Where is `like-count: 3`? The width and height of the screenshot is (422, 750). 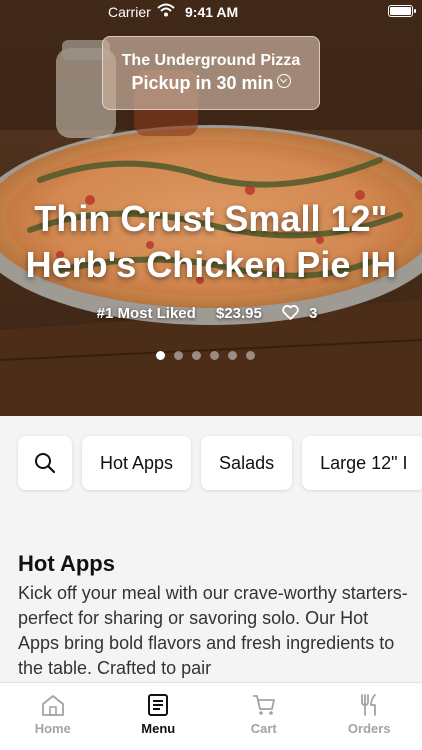 like-count: 3 is located at coordinates (303, 313).